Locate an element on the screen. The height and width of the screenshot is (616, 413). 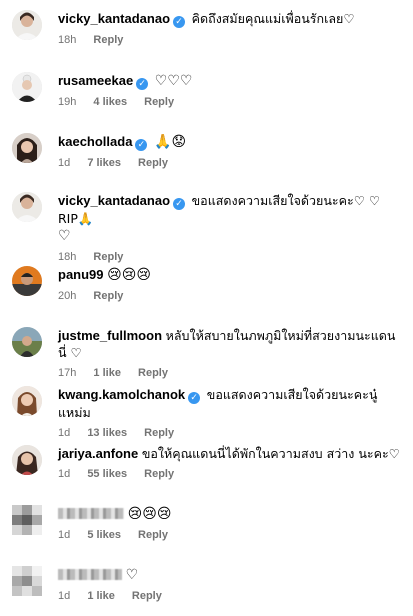
comment-time: 20h is located at coordinates (67, 296).